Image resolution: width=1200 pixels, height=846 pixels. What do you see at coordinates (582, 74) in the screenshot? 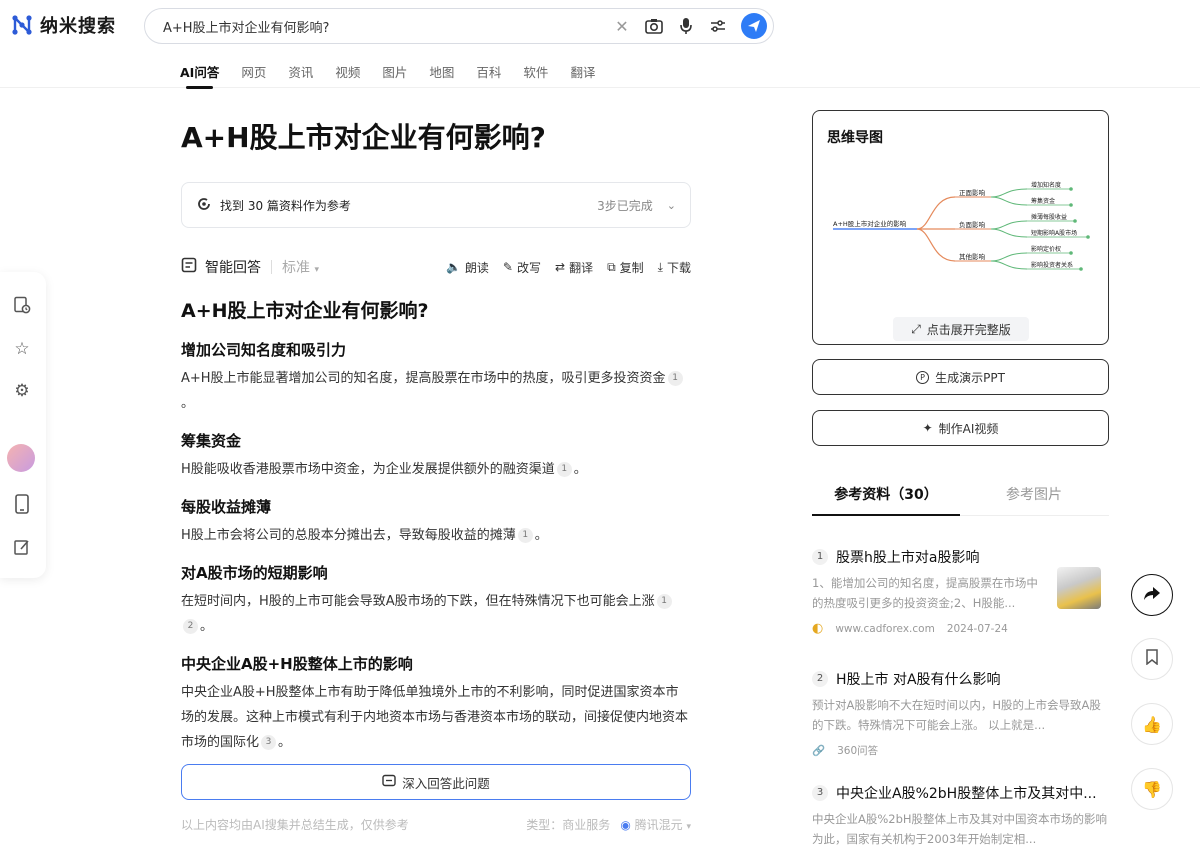
I see `tab-translate: 翻译` at bounding box center [582, 74].